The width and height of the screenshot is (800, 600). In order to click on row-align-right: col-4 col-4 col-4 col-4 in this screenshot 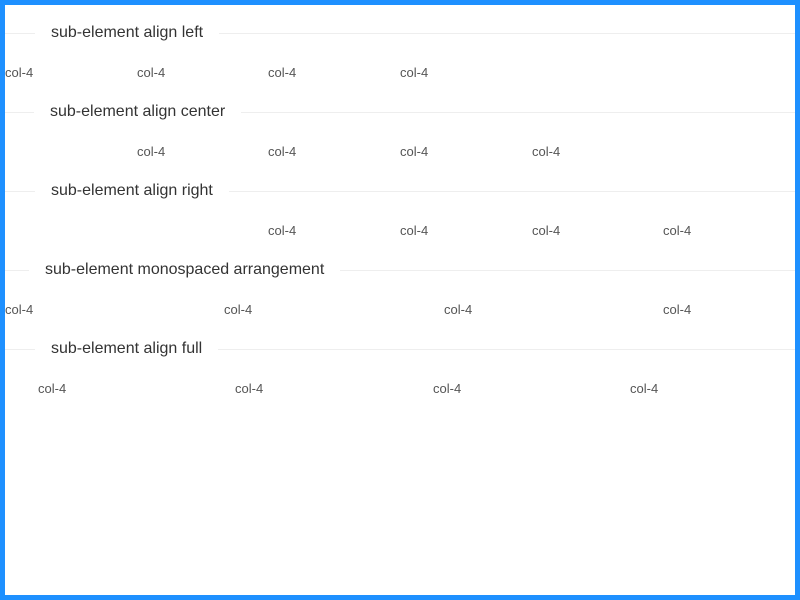, I will do `click(400, 231)`.